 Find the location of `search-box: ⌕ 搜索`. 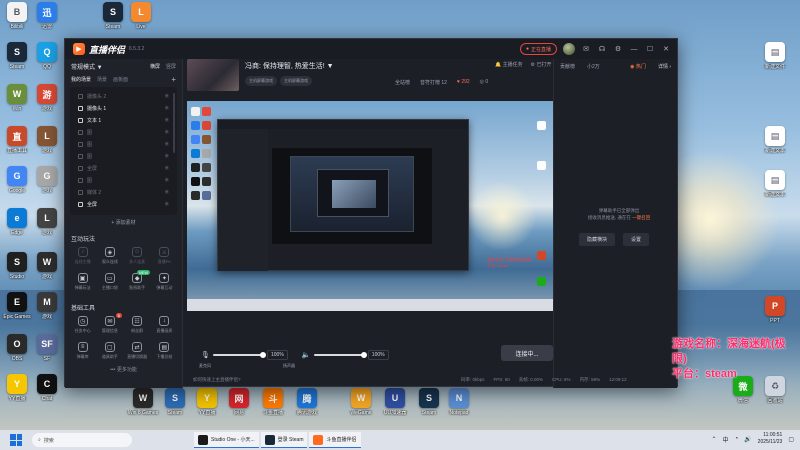

search-box: ⌕ 搜索 is located at coordinates (82, 440).